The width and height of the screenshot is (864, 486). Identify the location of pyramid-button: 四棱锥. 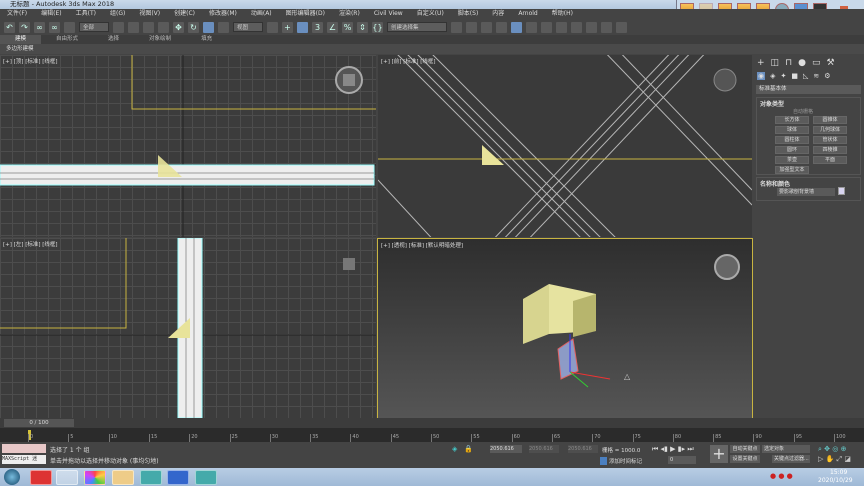
(830, 150).